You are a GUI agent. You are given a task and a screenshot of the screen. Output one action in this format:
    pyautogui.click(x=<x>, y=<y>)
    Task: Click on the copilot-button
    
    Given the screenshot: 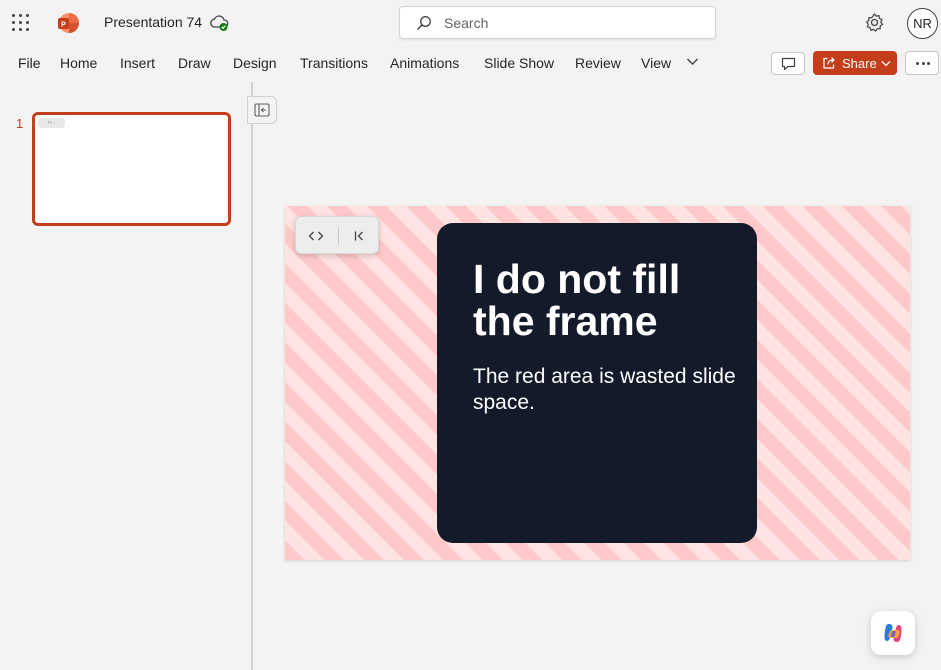 What is the action you would take?
    pyautogui.click(x=893, y=633)
    